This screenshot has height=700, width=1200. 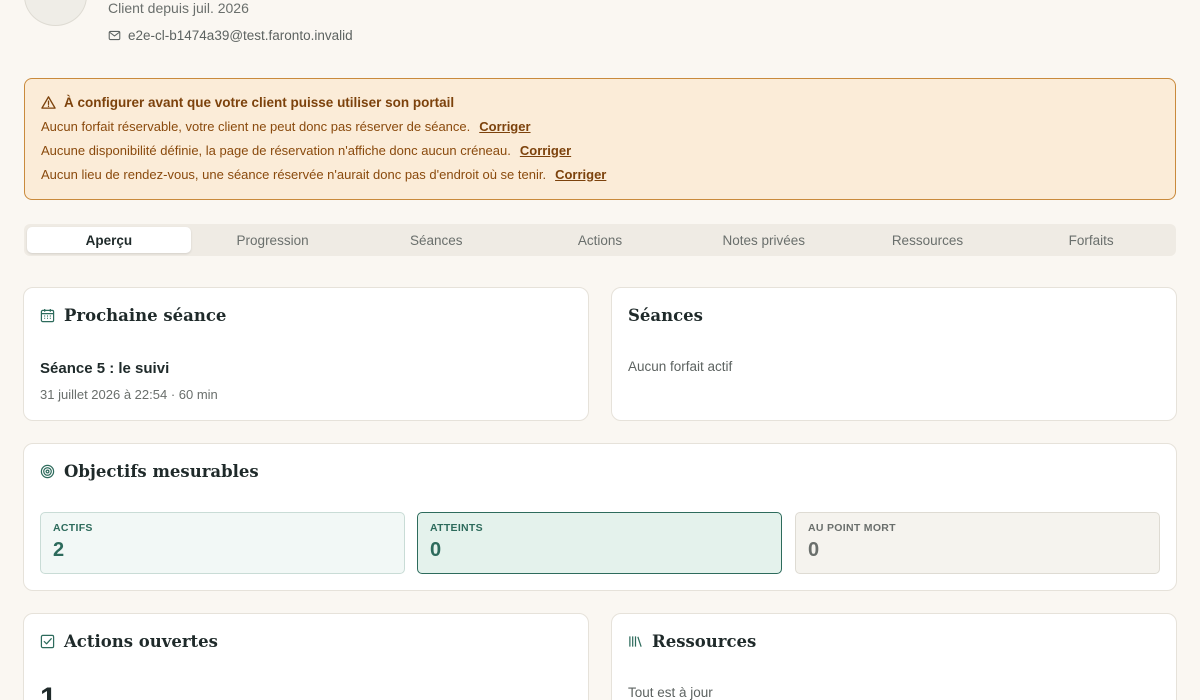 I want to click on card-title: Objectifs mesurables, so click(x=161, y=471).